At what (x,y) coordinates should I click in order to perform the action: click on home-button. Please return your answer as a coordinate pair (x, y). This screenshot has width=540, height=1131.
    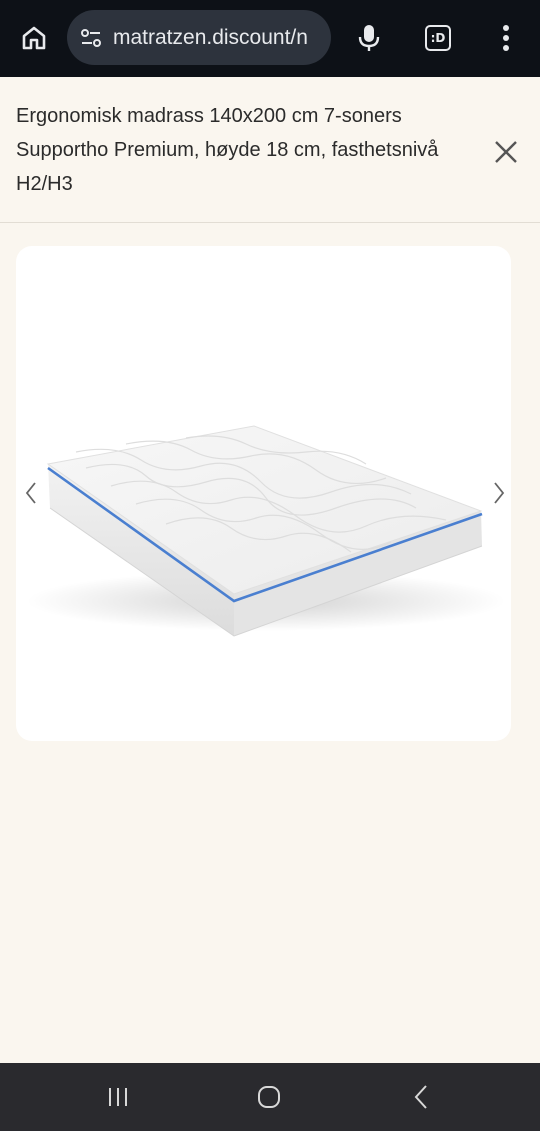
    Looking at the image, I should click on (34, 38).